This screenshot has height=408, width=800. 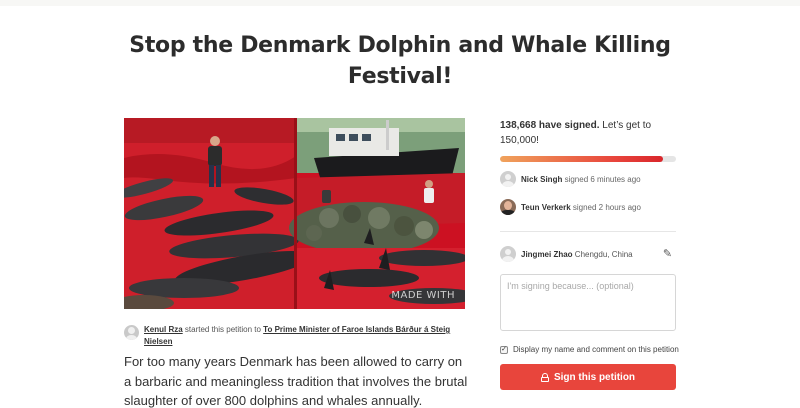 I want to click on sidebar-divider, so click(x=588, y=231).